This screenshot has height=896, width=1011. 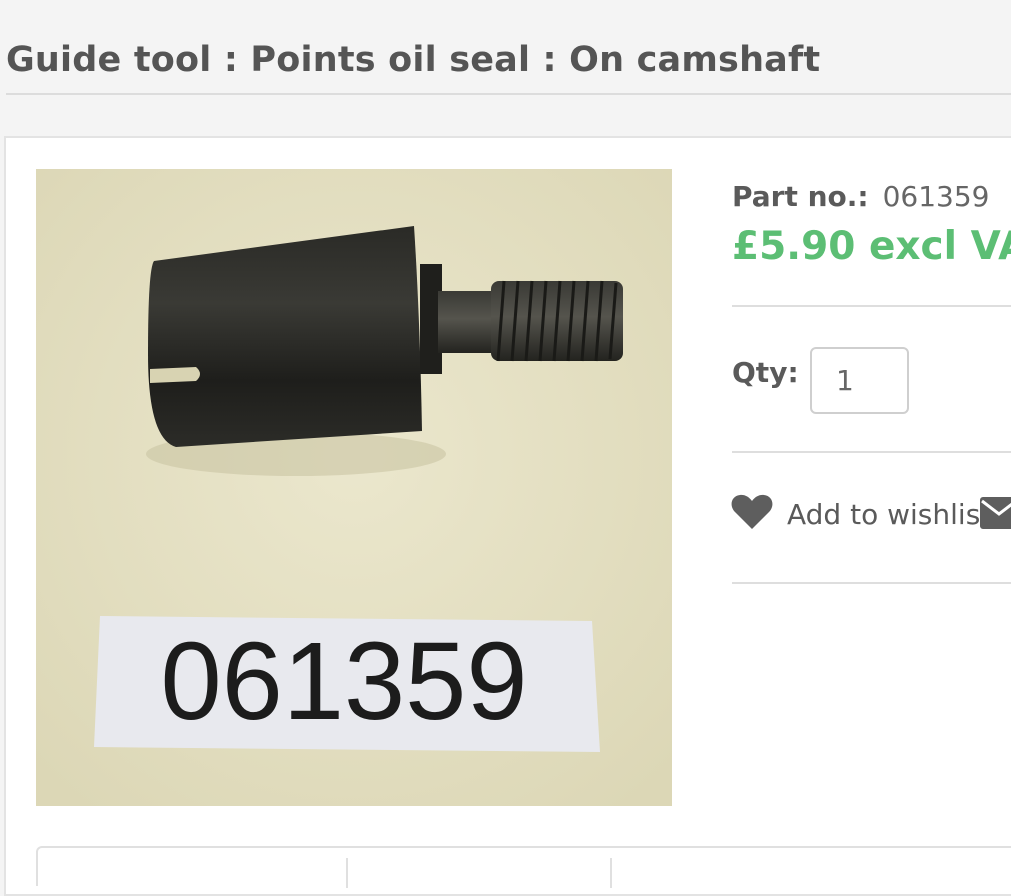 I want to click on add-to-wishlist-link: Add to wishlist, so click(x=861, y=514).